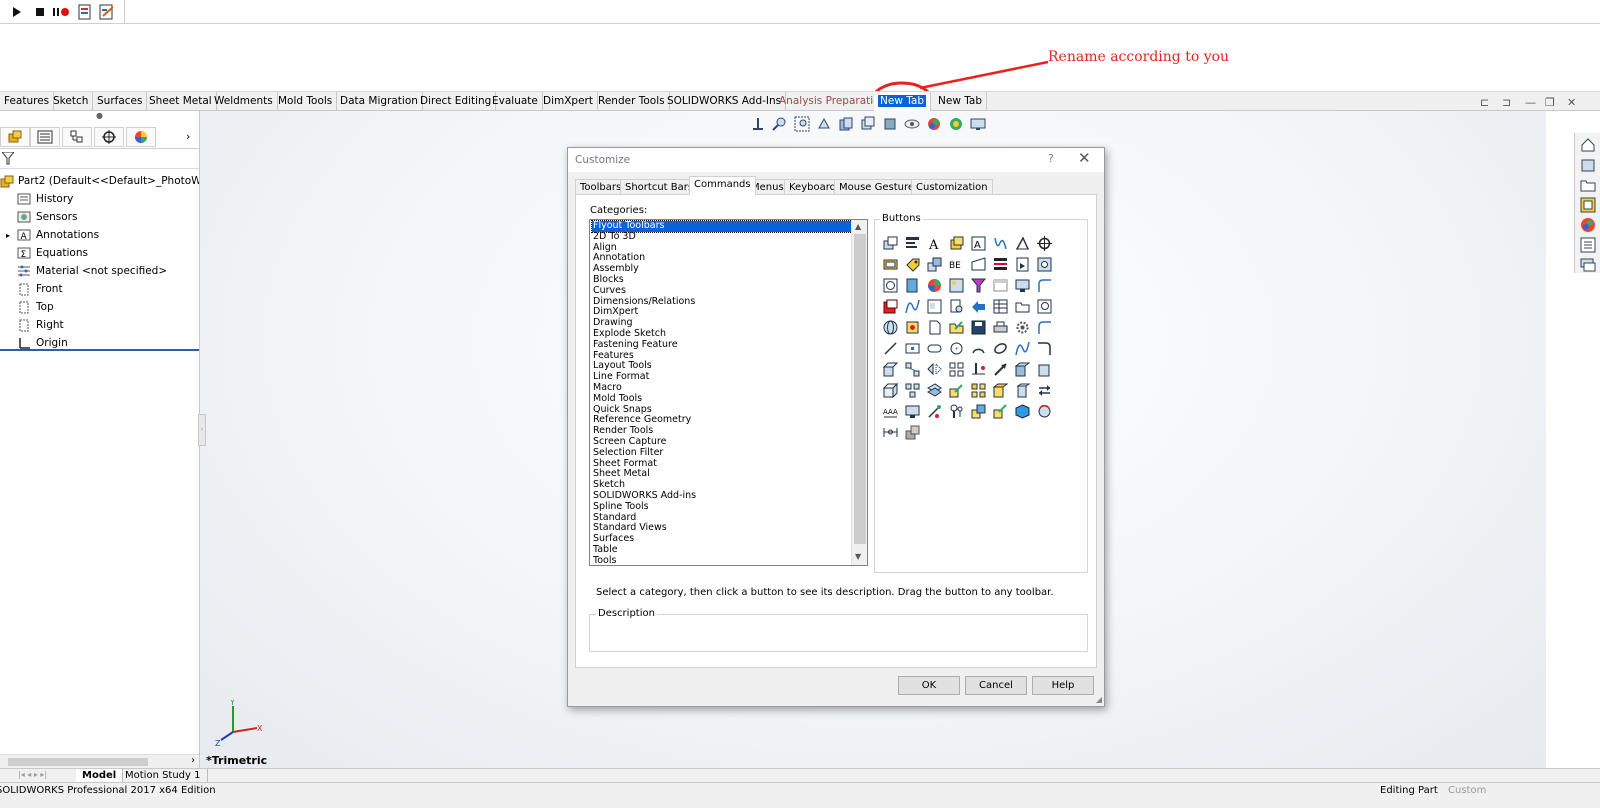 Image resolution: width=1600 pixels, height=808 pixels. Describe the element at coordinates (1000, 390) in the screenshot. I see `insert-component-icon` at that location.